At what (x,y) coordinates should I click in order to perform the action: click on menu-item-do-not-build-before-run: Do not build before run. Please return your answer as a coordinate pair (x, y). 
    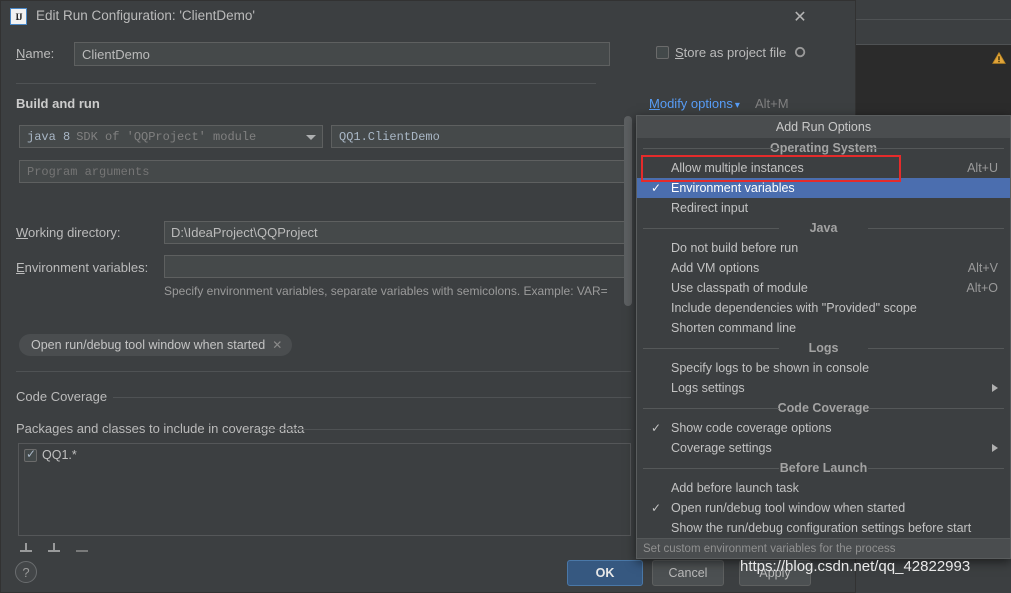
    Looking at the image, I should click on (823, 248).